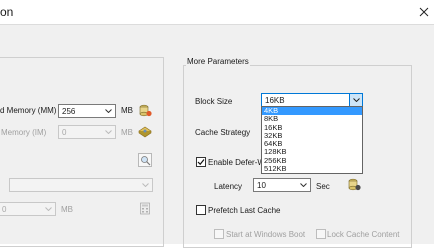 The height and width of the screenshot is (248, 434). I want to click on memory-size-value: 256, so click(69, 111).